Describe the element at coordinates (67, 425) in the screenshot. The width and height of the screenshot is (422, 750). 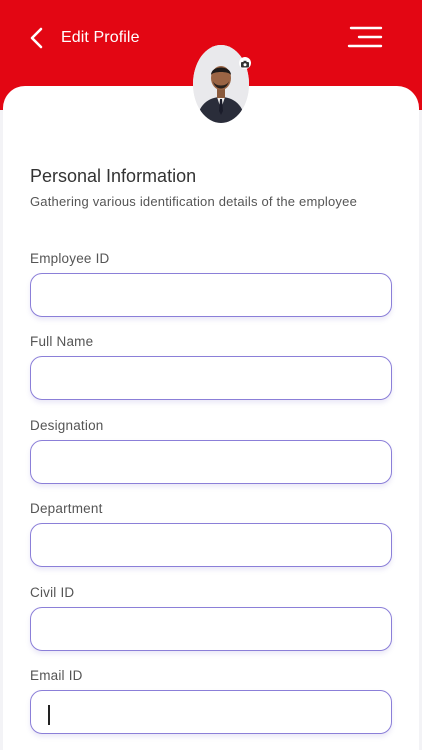
I see `designation-label: Designation` at that location.